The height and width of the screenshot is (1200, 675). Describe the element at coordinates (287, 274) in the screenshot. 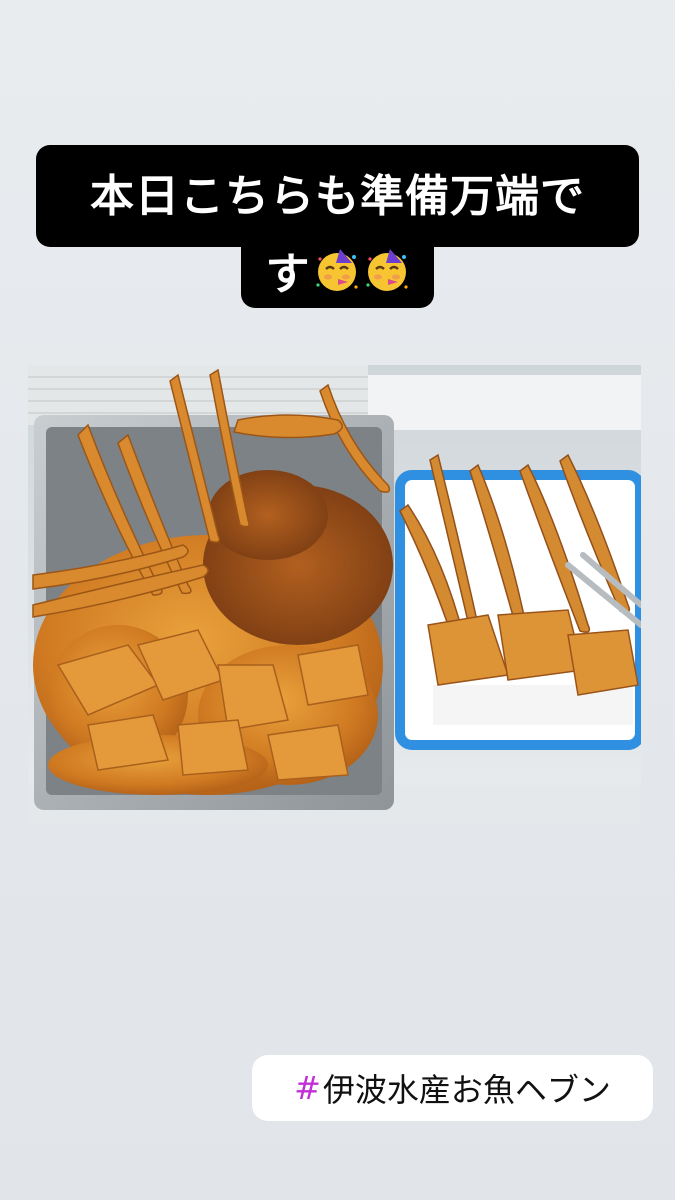

I see `caption-line-2-text: す` at that location.